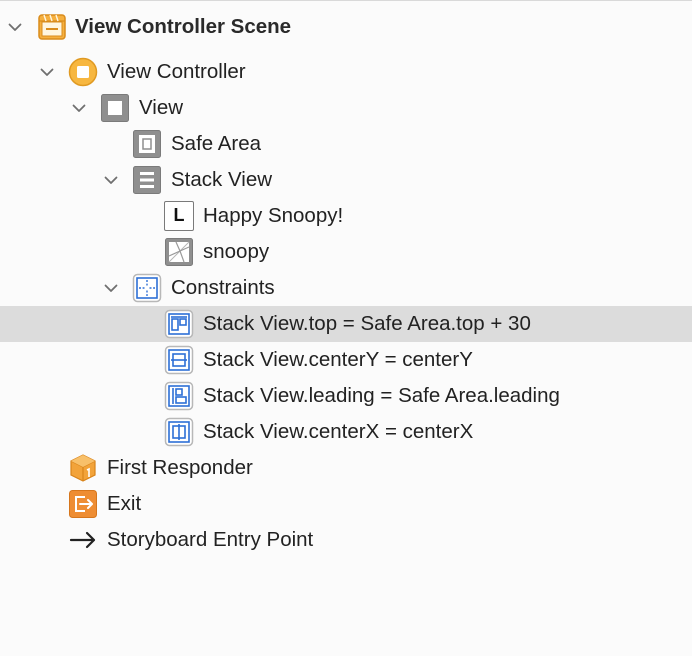  I want to click on outline-row-constraint-top: Stack View.top = Safe Area.top + 30, so click(346, 324).